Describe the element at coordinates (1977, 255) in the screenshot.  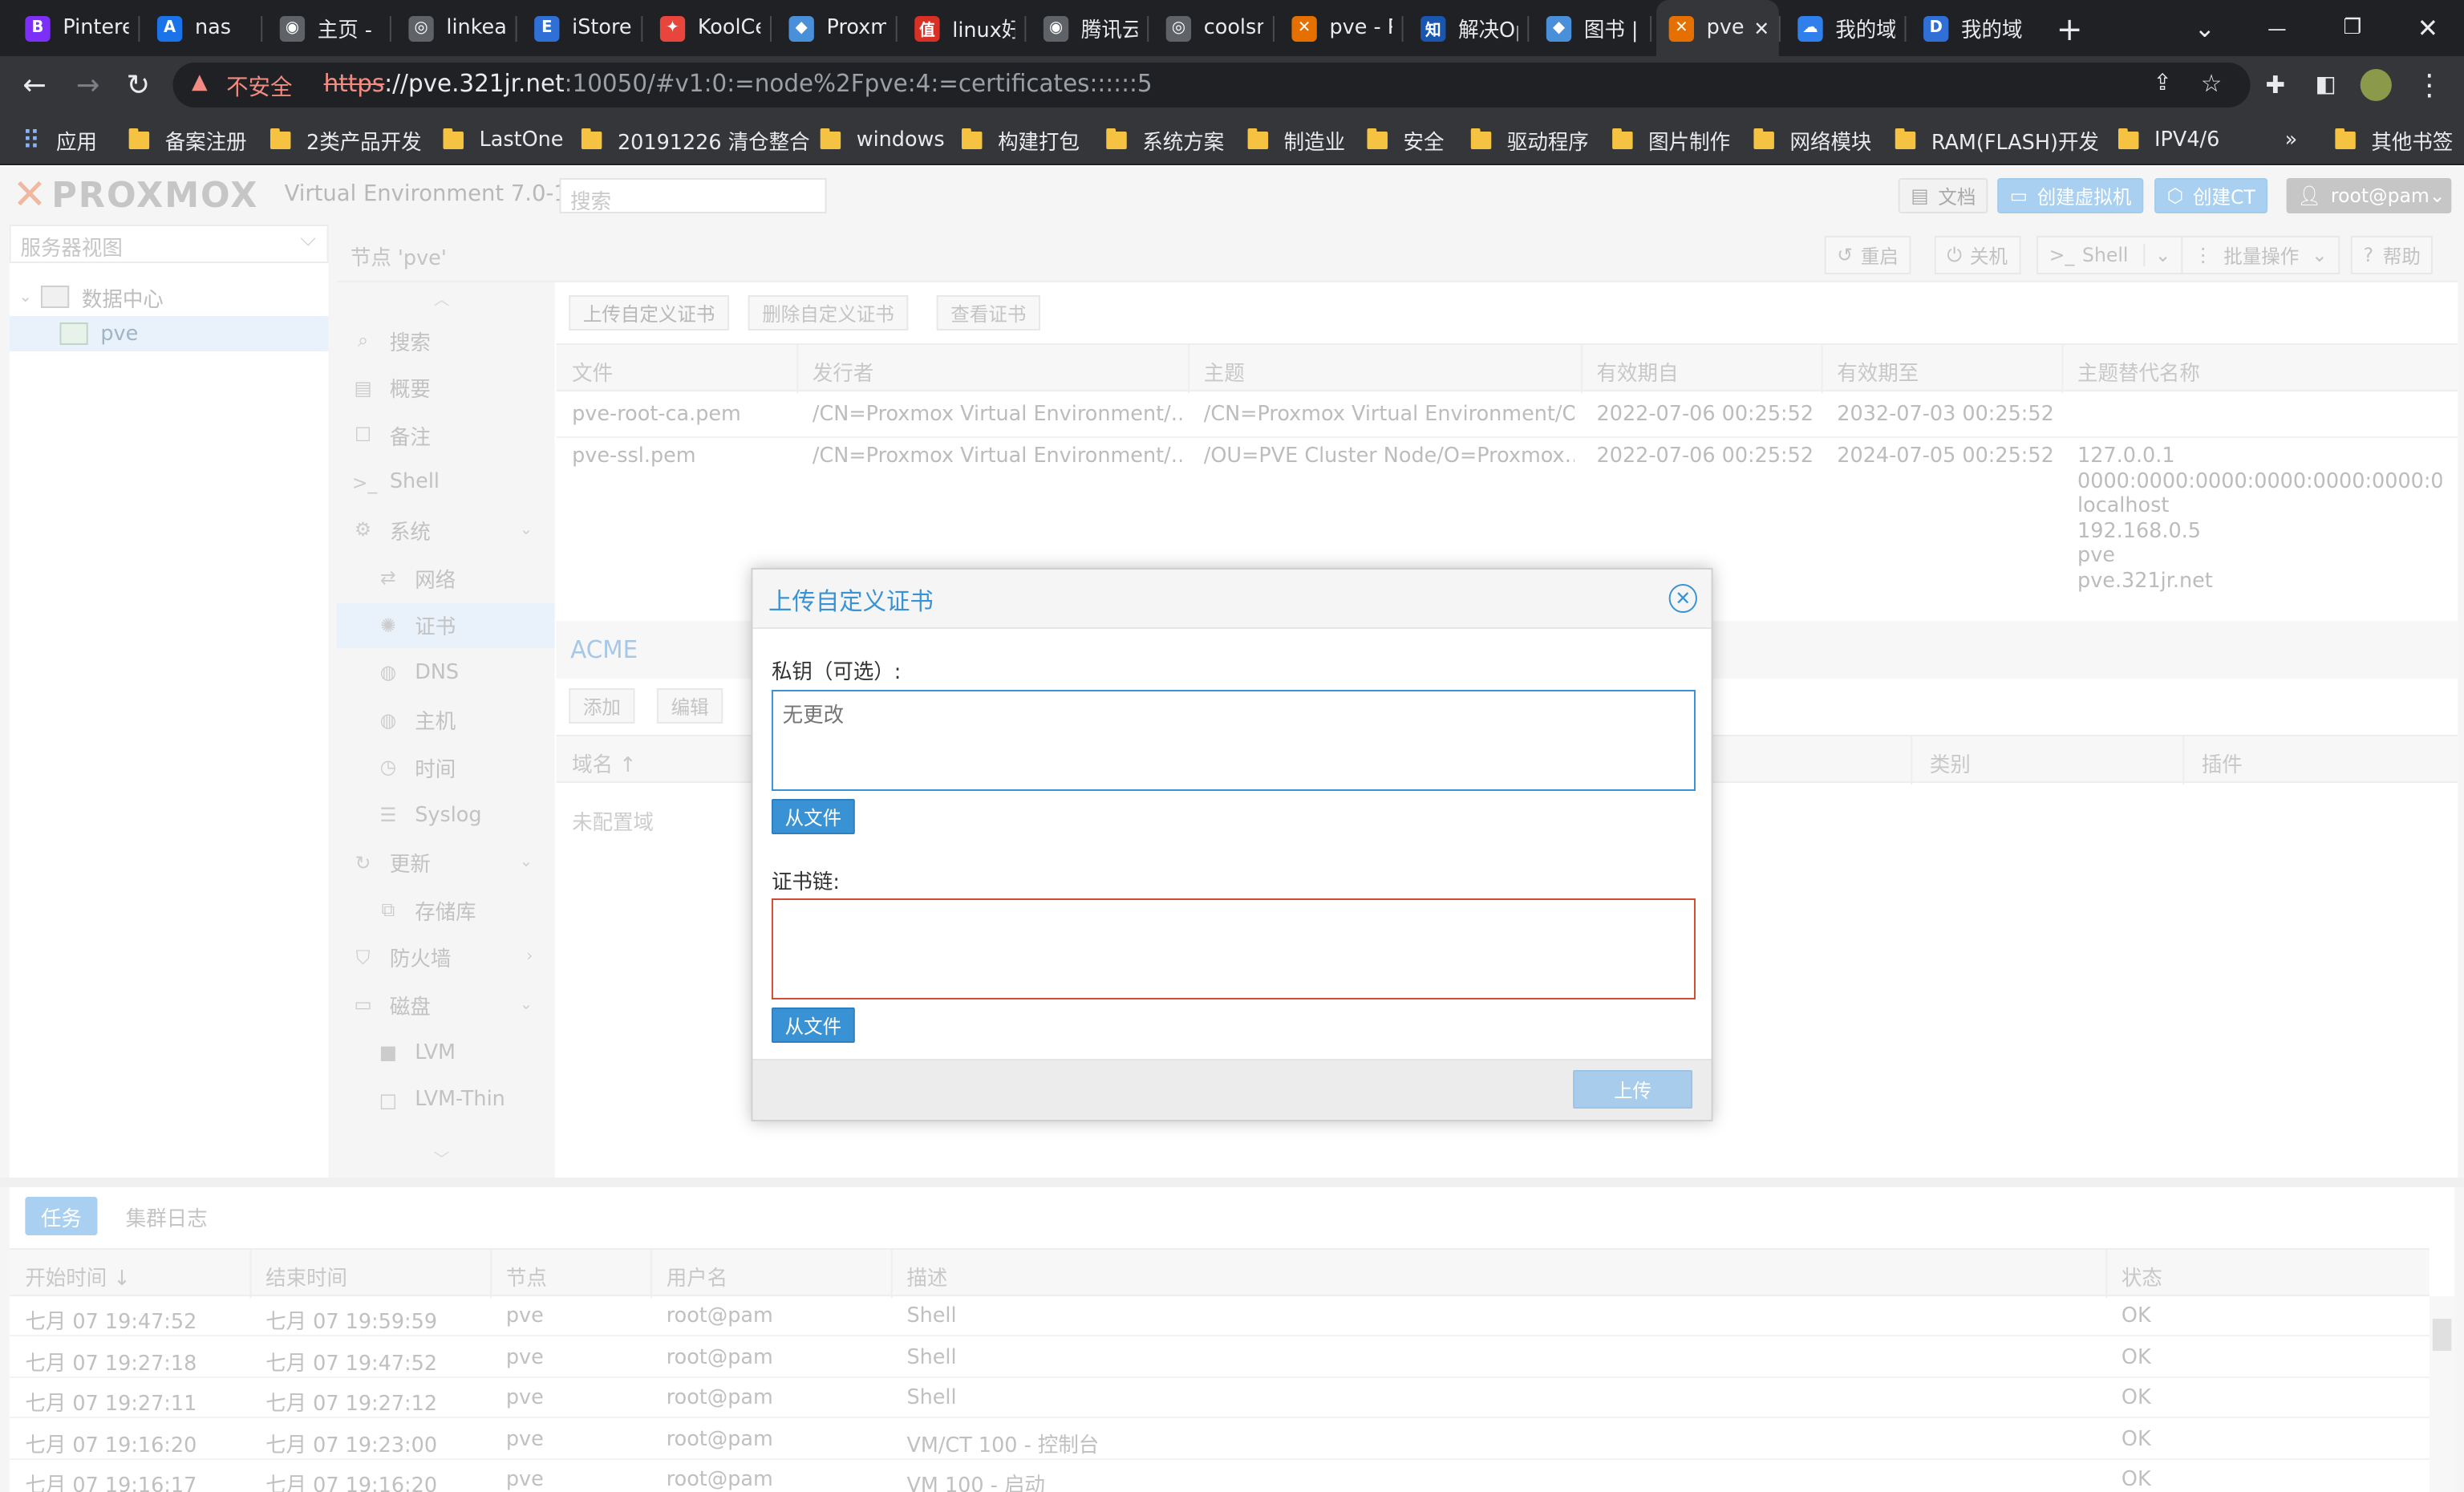
I see `shutdown-button: ⏻︎ 关机` at that location.